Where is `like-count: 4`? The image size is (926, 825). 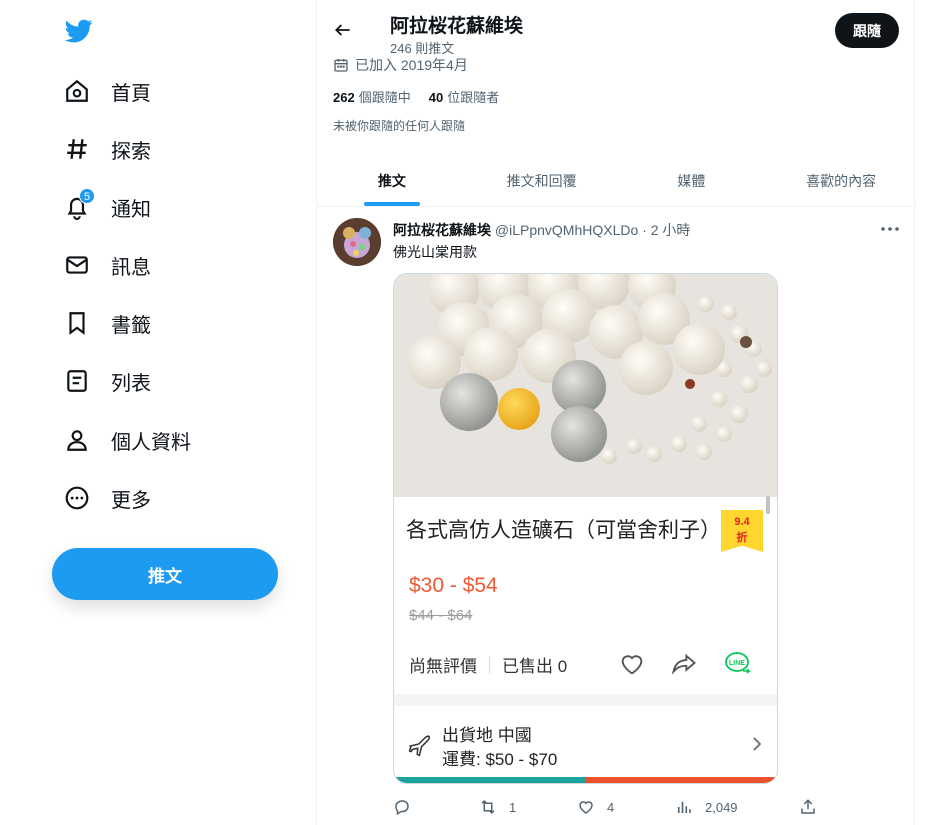
like-count: 4 is located at coordinates (611, 807).